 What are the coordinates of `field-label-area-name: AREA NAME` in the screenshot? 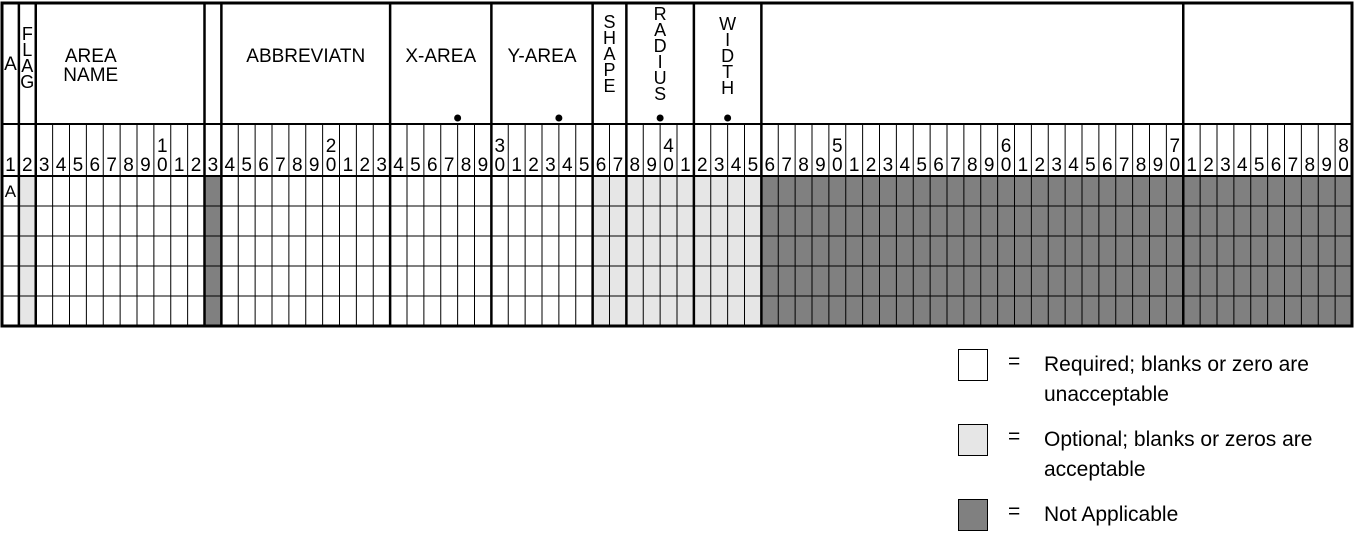 It's located at (90, 66).